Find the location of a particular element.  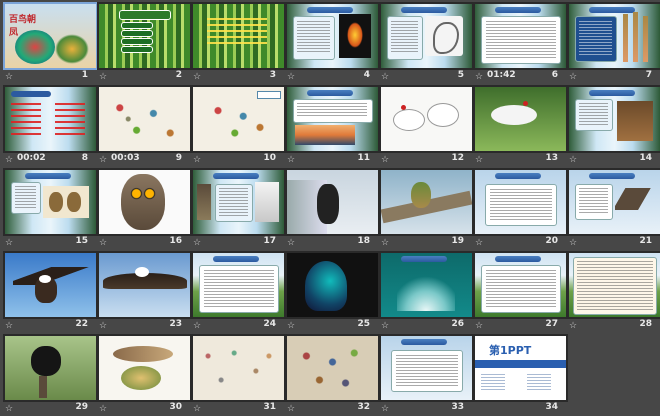

slide-thumbnail: 百鸟朝凤 ☆ 1 is located at coordinates (50, 43).